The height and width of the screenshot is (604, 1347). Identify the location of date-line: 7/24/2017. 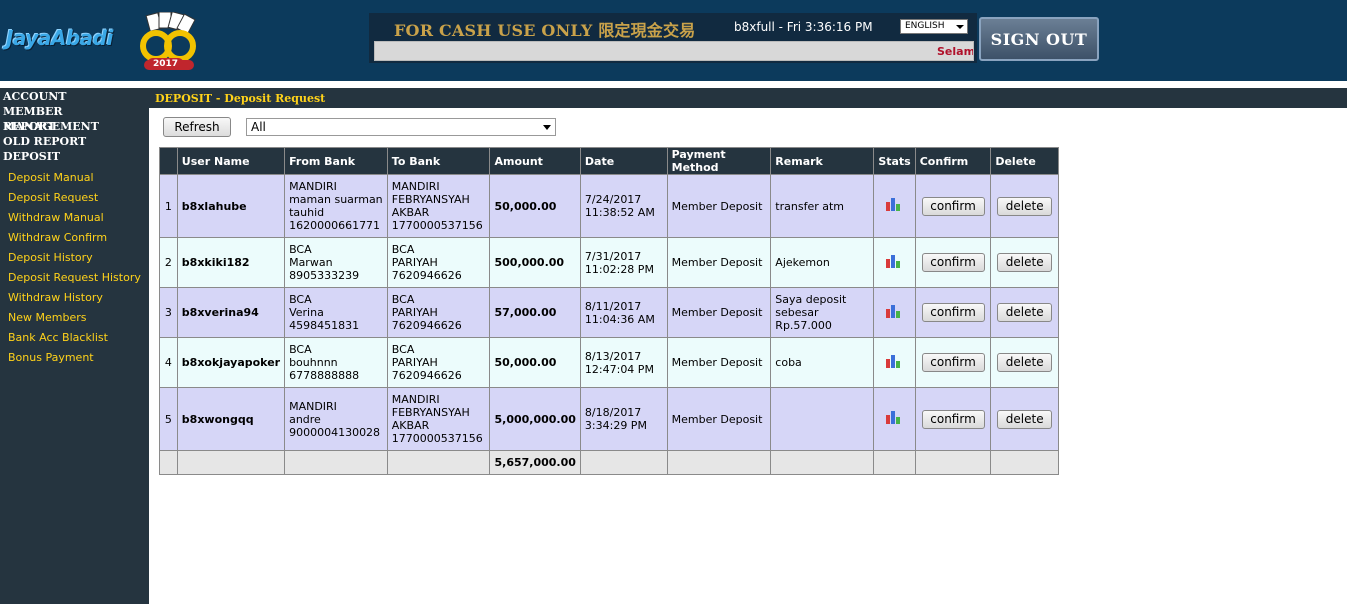
(613, 199).